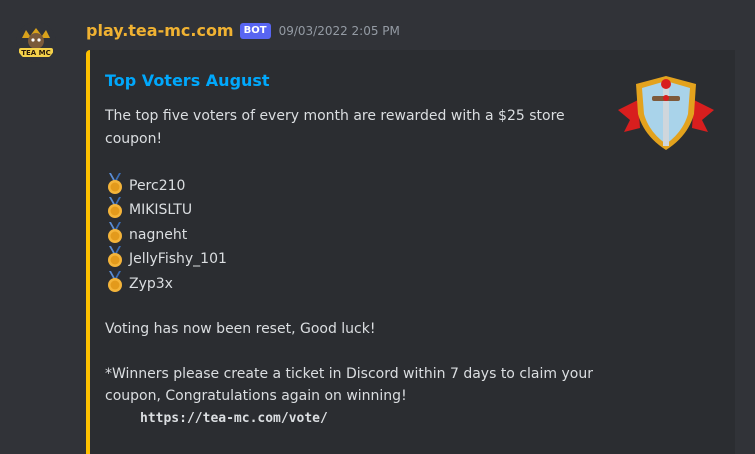 This screenshot has height=454, width=755. Describe the element at coordinates (255, 30) in the screenshot. I see `bot-tag: BOT` at that location.